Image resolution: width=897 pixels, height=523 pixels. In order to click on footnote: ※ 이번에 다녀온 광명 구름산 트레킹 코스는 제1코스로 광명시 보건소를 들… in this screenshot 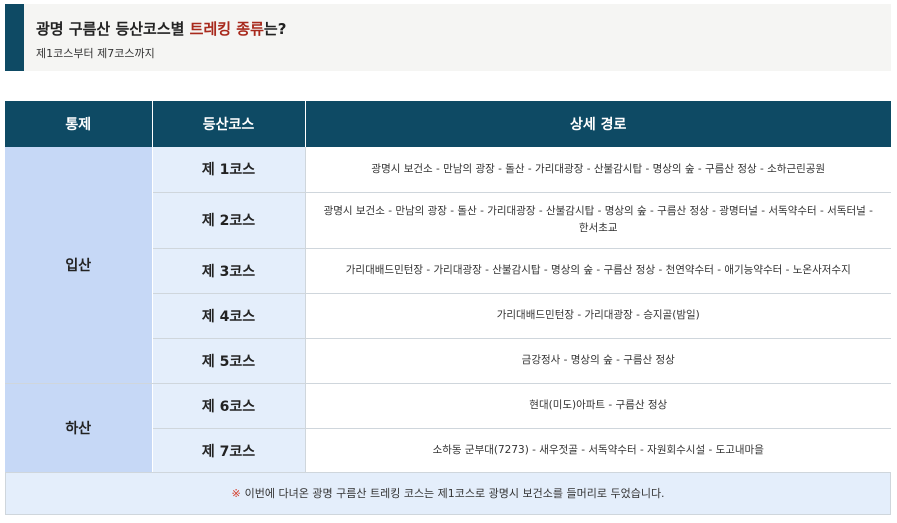, I will do `click(448, 493)`.